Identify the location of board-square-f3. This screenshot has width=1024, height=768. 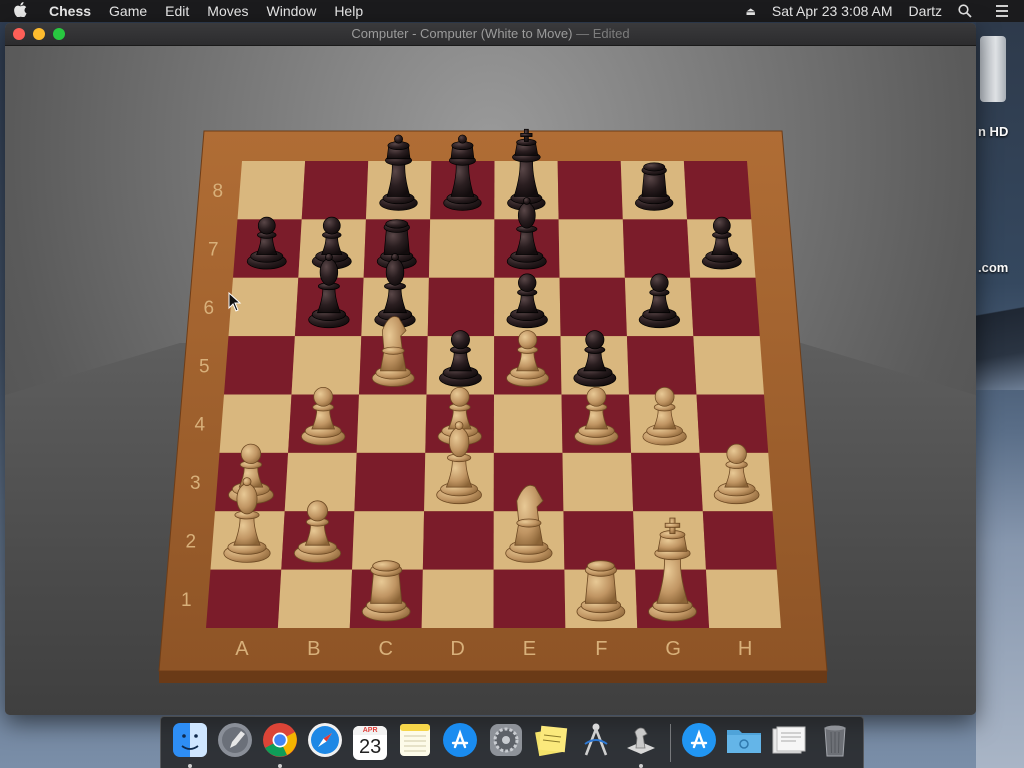
(598, 482).